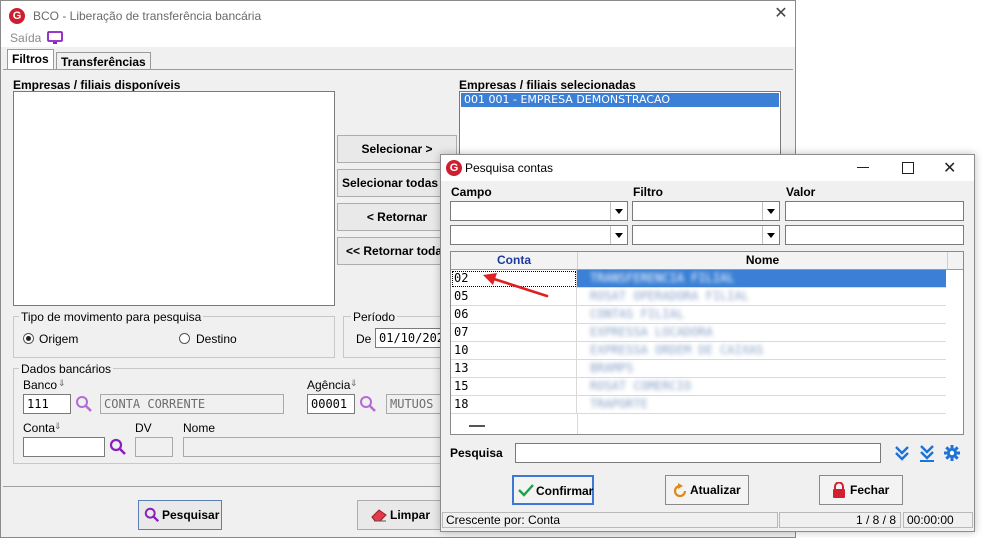  Describe the element at coordinates (331, 404) in the screenshot. I see `agencia-code-input: 00001` at that location.